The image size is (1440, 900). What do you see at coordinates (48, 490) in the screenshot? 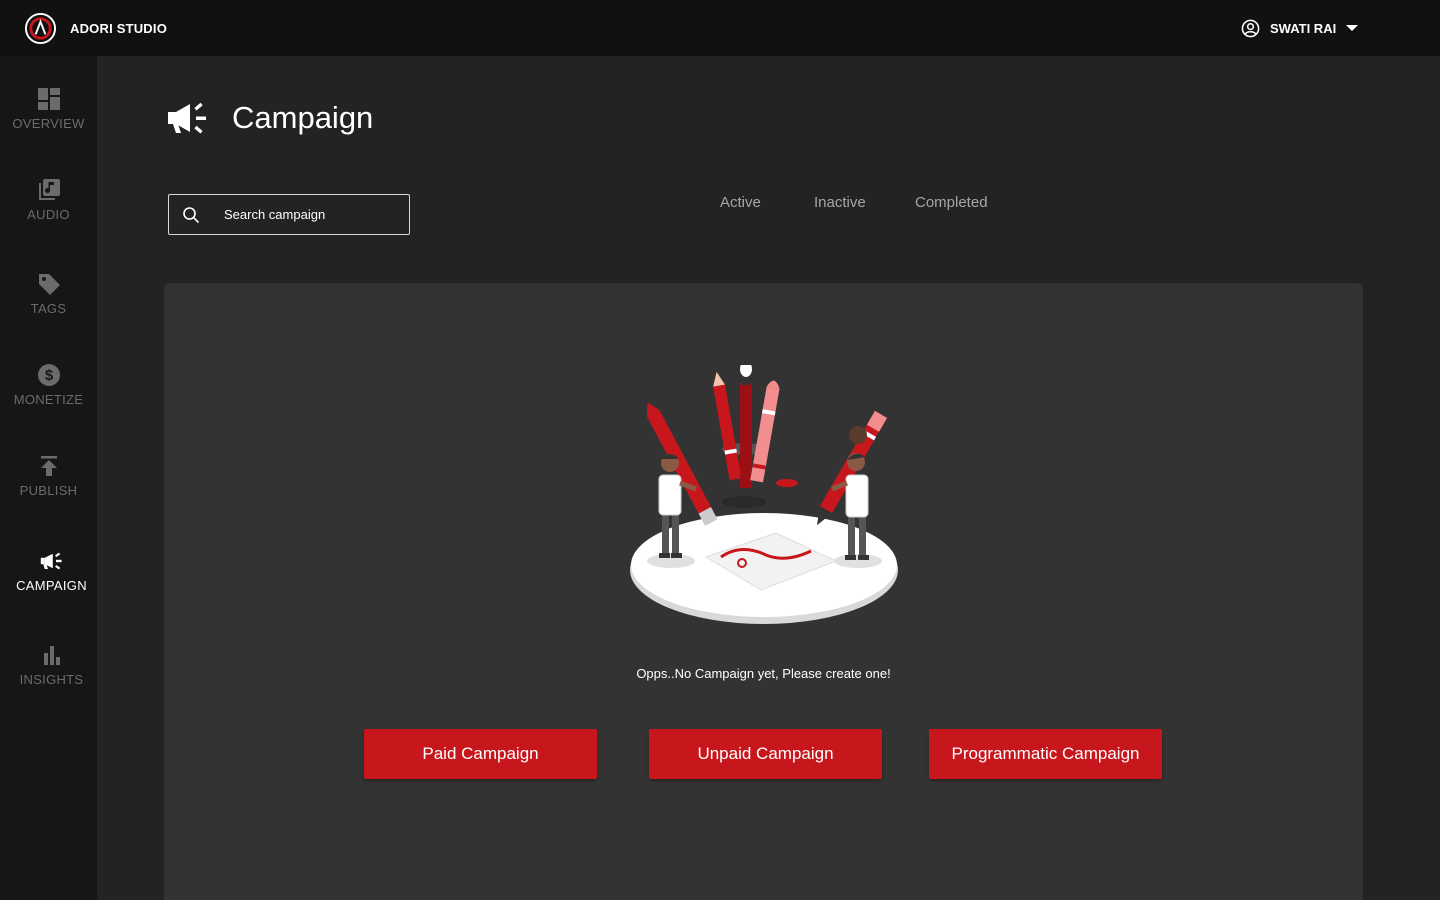
I see `sidebar-item-label: PUBLISH` at bounding box center [48, 490].